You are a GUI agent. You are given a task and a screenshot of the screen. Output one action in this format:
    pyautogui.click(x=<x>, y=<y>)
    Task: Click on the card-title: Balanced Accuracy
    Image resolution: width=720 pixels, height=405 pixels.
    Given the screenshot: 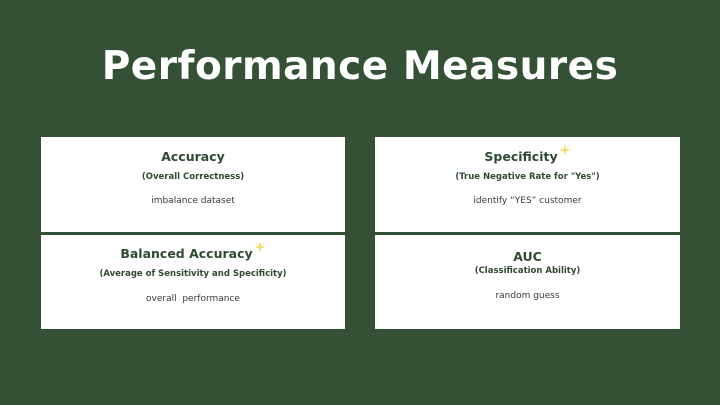 What is the action you would take?
    pyautogui.click(x=193, y=251)
    